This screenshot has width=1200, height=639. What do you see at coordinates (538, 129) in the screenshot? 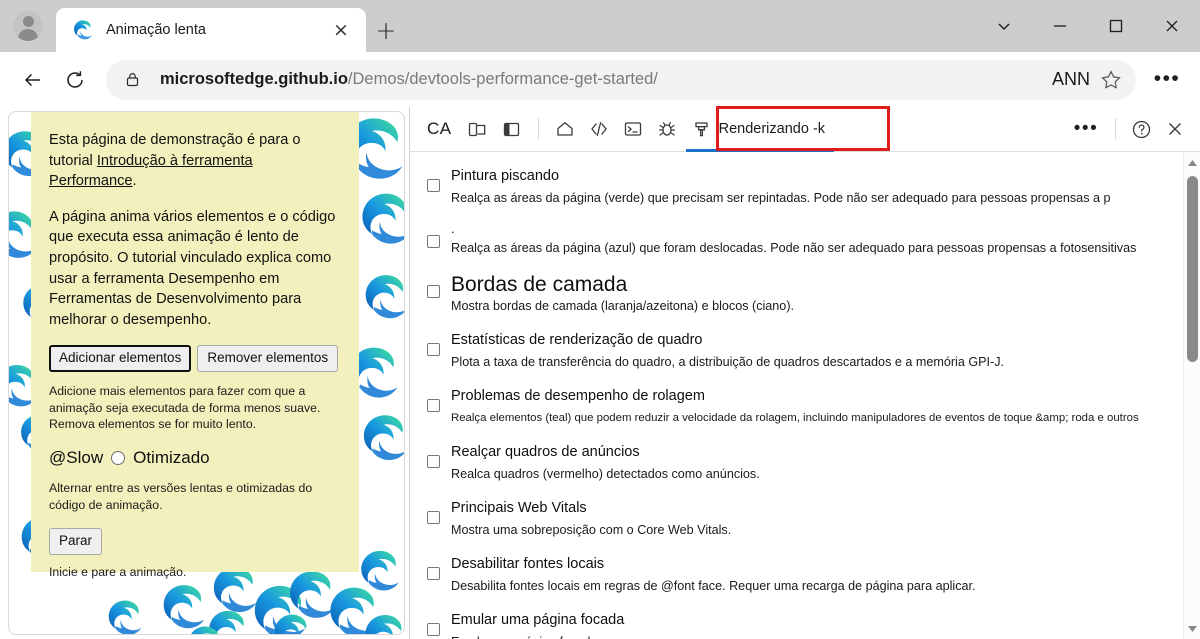
I see `toolbar-divider` at bounding box center [538, 129].